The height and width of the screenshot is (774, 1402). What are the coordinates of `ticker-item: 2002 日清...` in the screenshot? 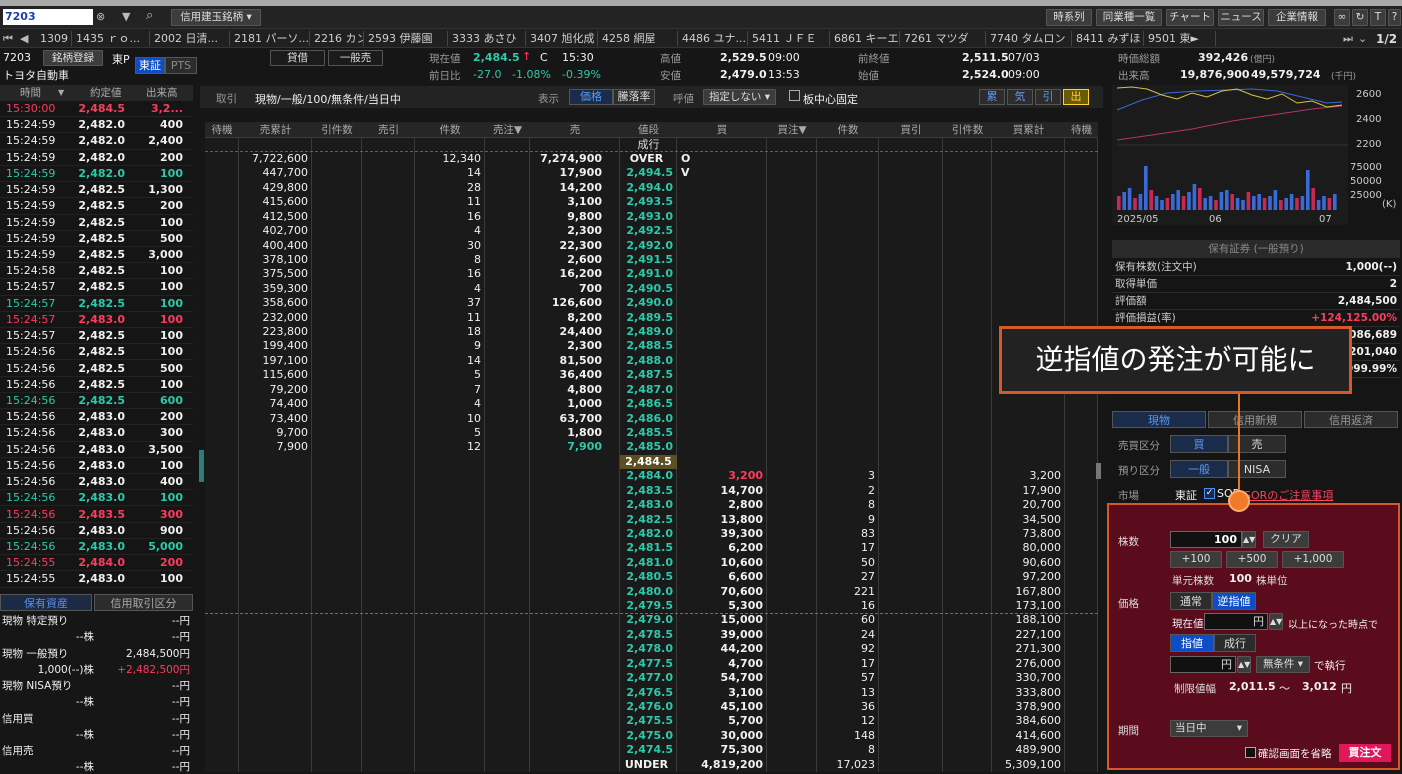 It's located at (190, 38).